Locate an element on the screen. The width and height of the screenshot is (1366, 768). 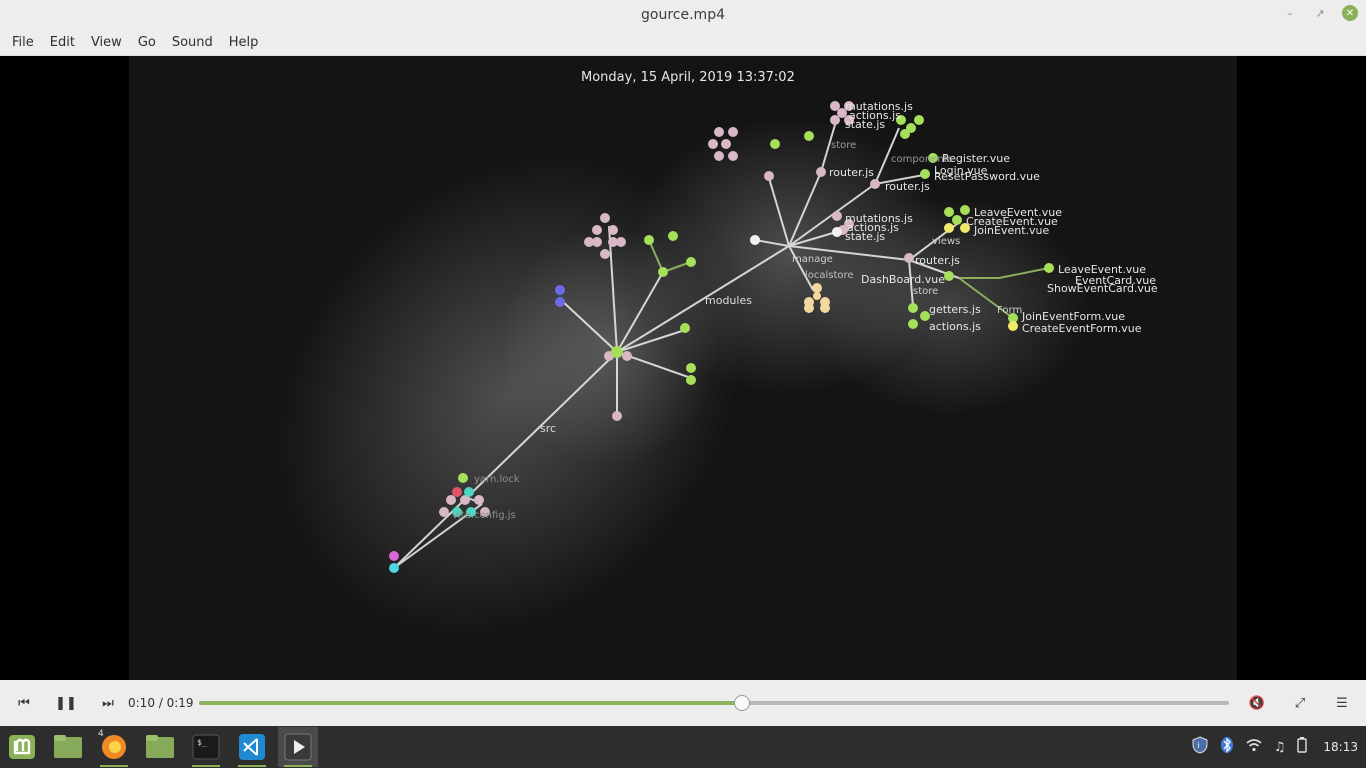
file-label-router-3: router.js is located at coordinates (937, 260).